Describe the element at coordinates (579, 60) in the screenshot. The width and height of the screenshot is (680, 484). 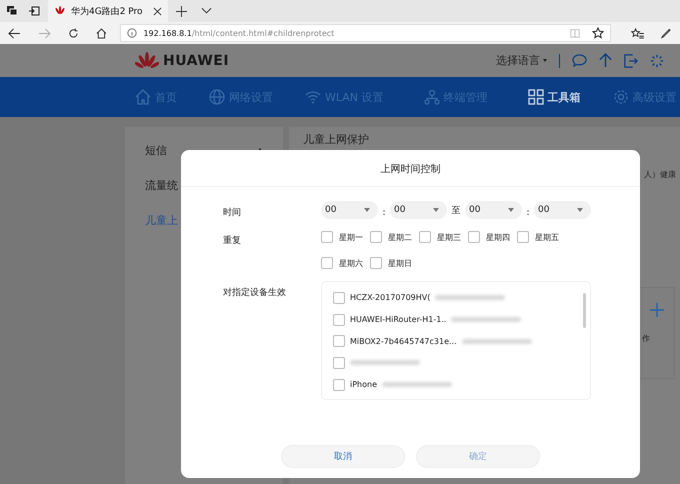
I see `message-icon` at that location.